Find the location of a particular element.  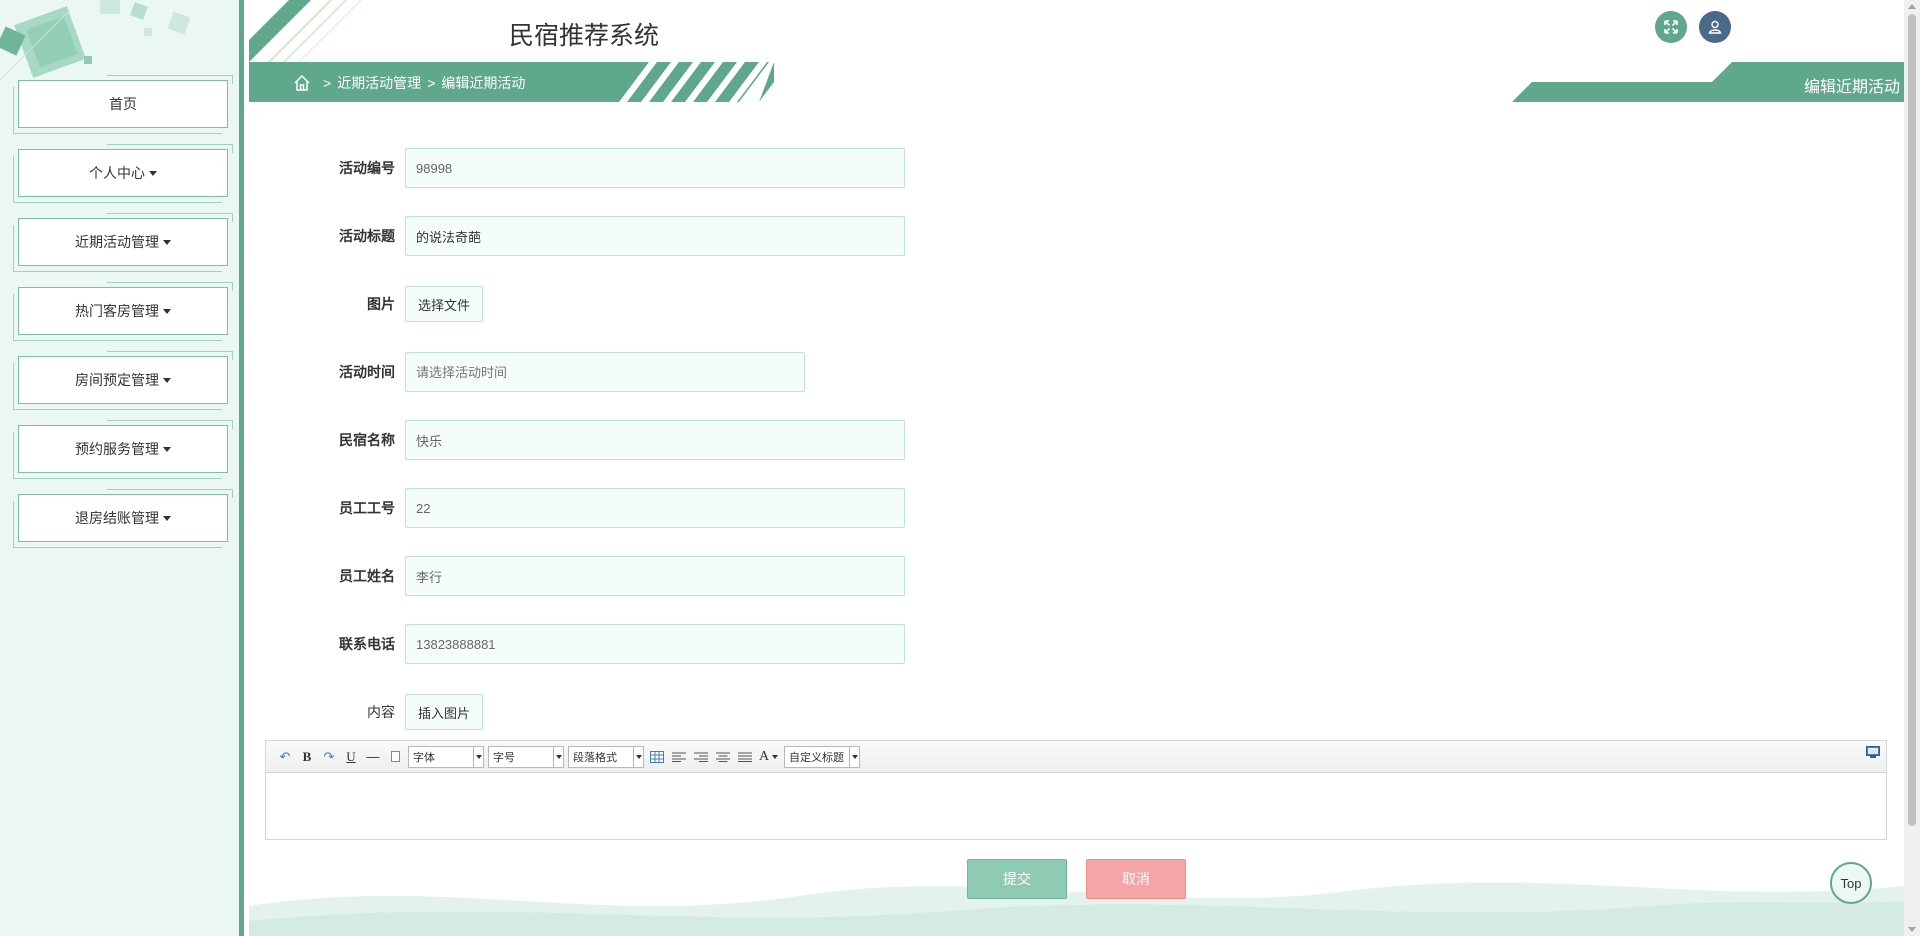

expand-icon is located at coordinates (1671, 27).